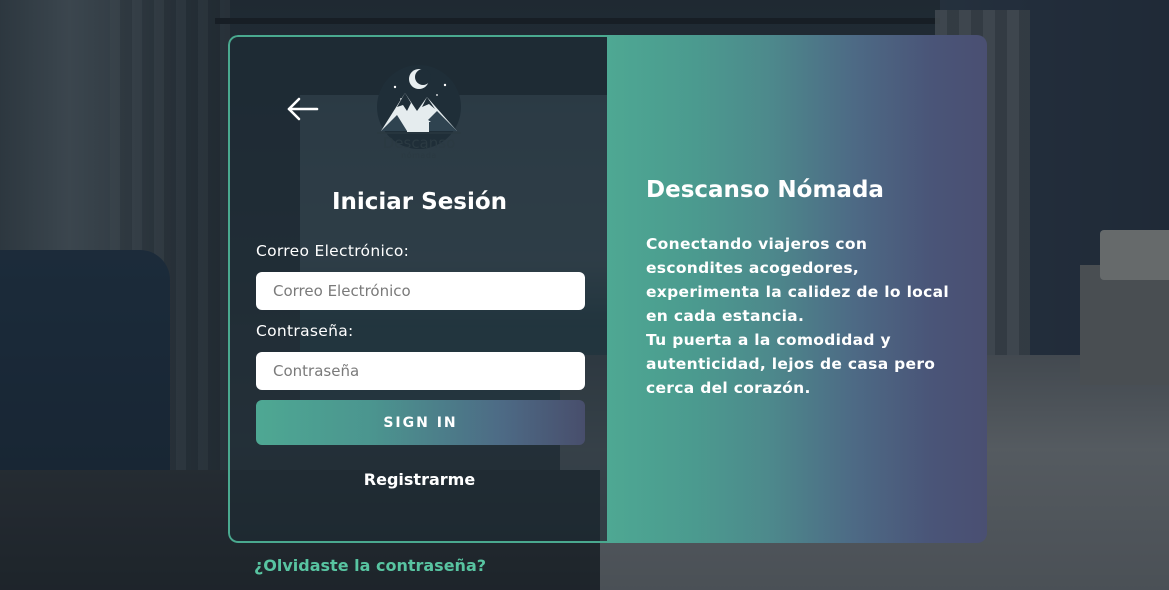 This screenshot has width=1169, height=590. What do you see at coordinates (305, 331) in the screenshot?
I see `password-label: Contraseña:` at bounding box center [305, 331].